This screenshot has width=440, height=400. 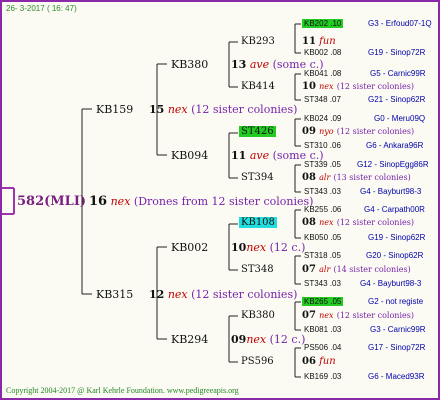 I want to click on gen4-node-4: ST348 .07, so click(x=322, y=100).